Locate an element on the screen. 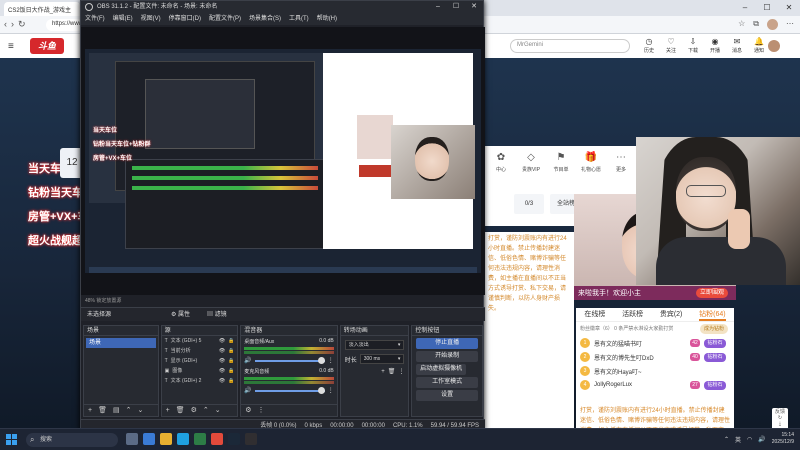  rank-row: 2 恩有文的博先生叮DxD 40 钻粉石 is located at coordinates (655, 357).